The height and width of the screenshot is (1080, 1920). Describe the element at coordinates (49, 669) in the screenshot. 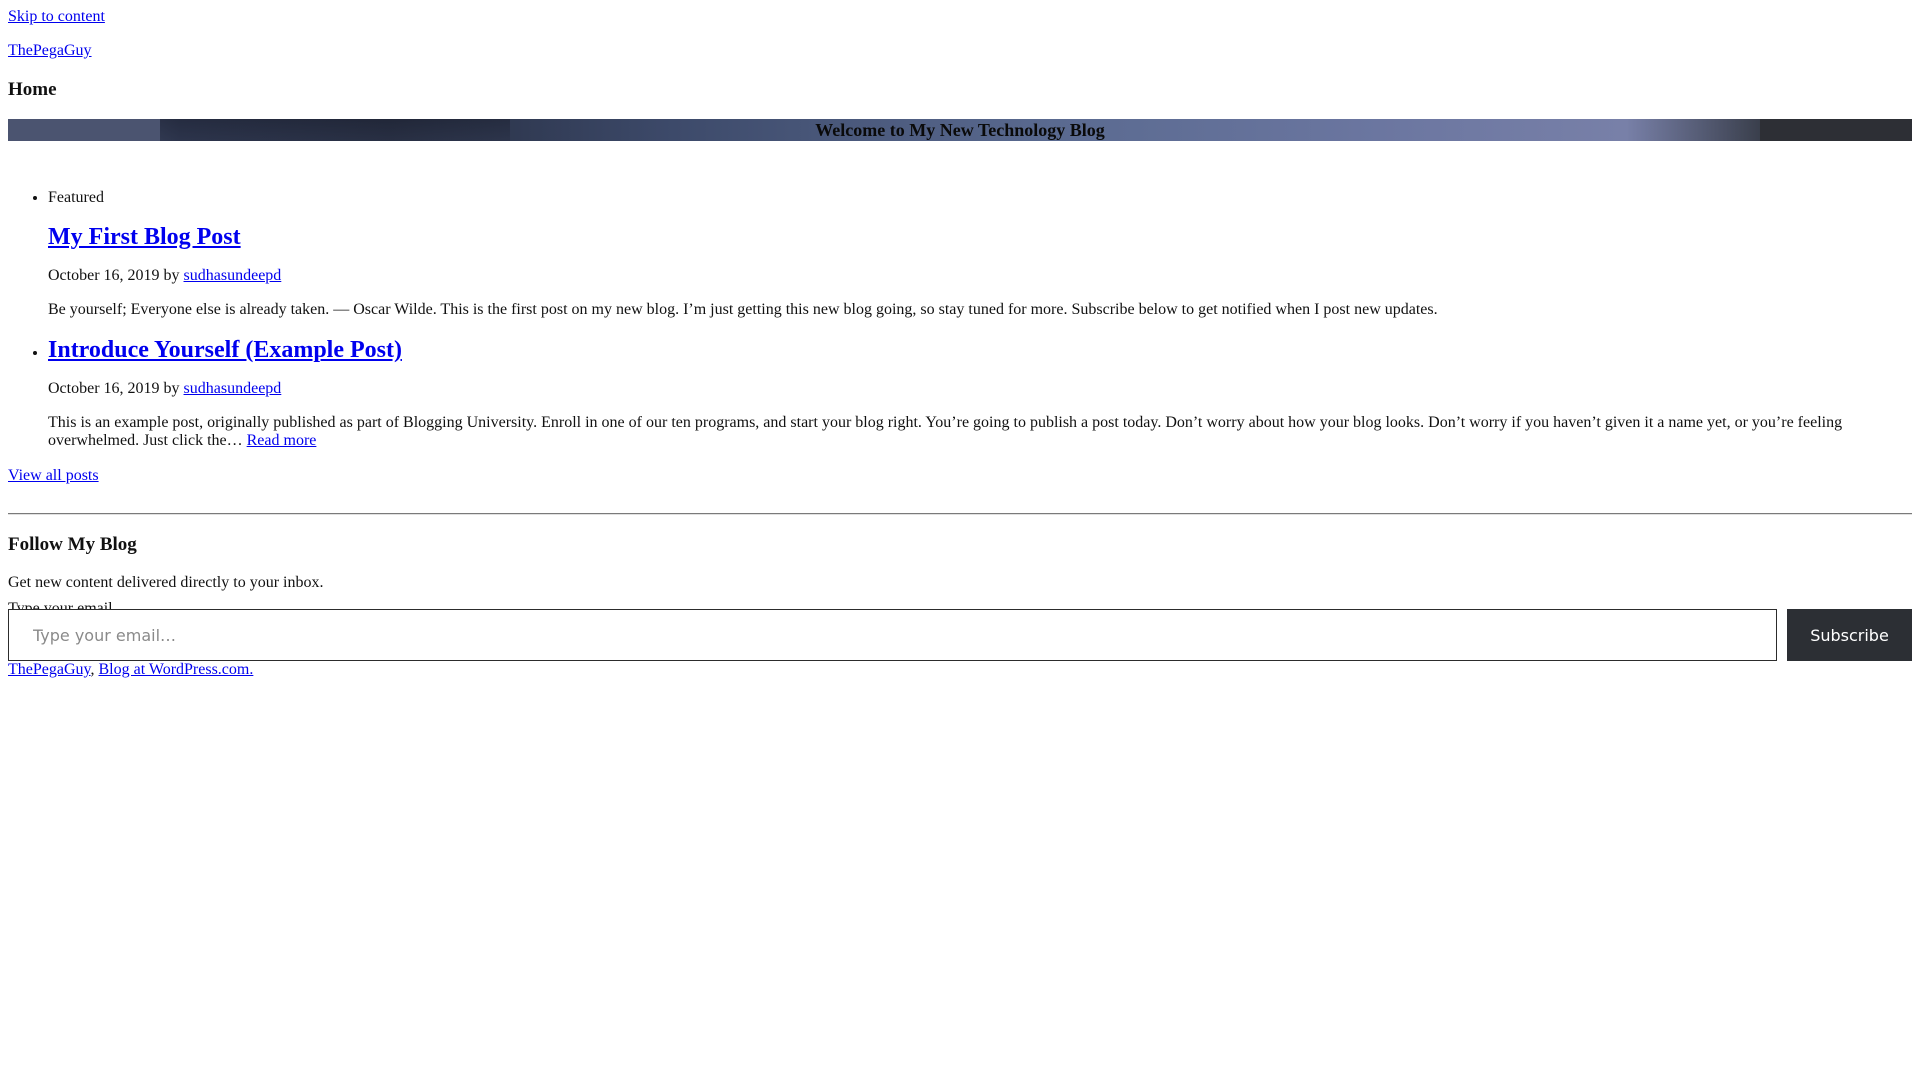

I see `footer-site-link: ThePegaGuy` at that location.